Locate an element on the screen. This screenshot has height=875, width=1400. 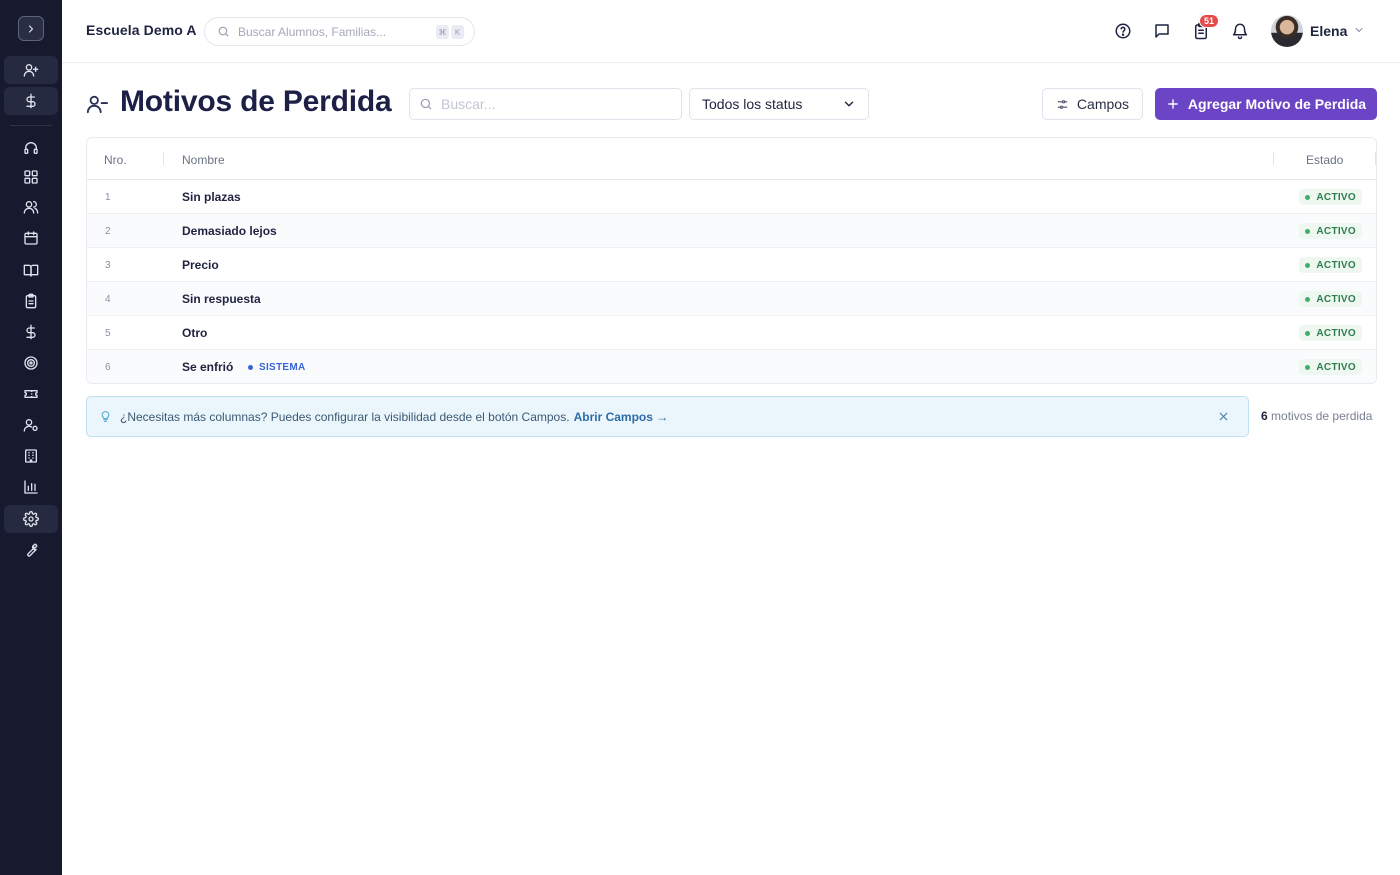
user-avatar is located at coordinates (1287, 31).